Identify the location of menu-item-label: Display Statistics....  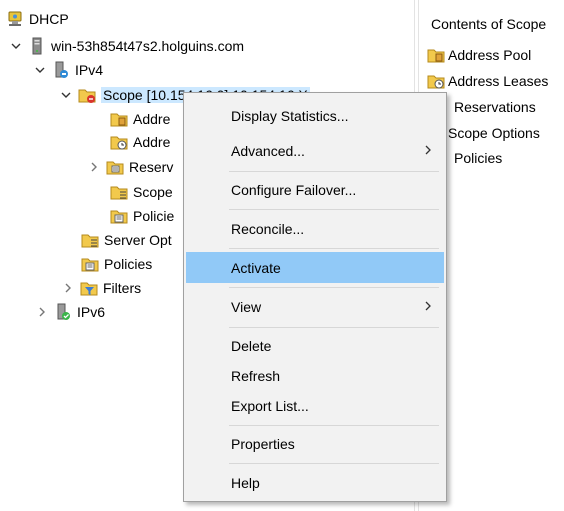
(290, 115).